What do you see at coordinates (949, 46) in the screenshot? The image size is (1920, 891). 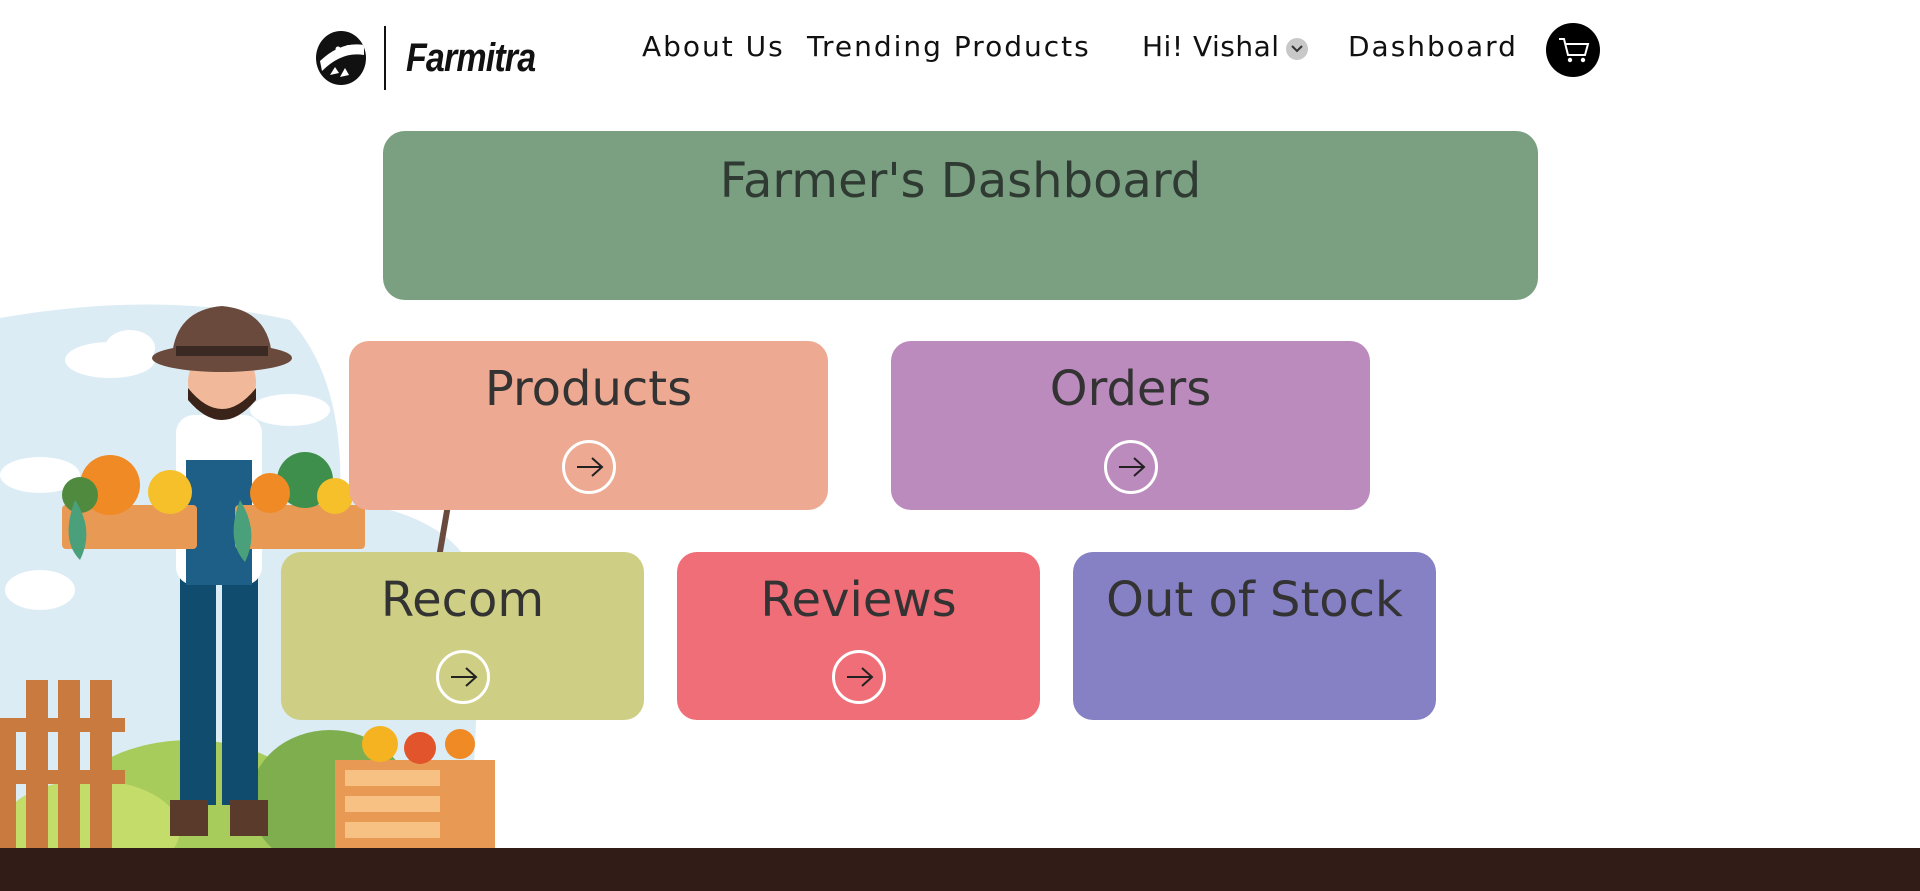 I see `nav-trending-products: Trending Products` at bounding box center [949, 46].